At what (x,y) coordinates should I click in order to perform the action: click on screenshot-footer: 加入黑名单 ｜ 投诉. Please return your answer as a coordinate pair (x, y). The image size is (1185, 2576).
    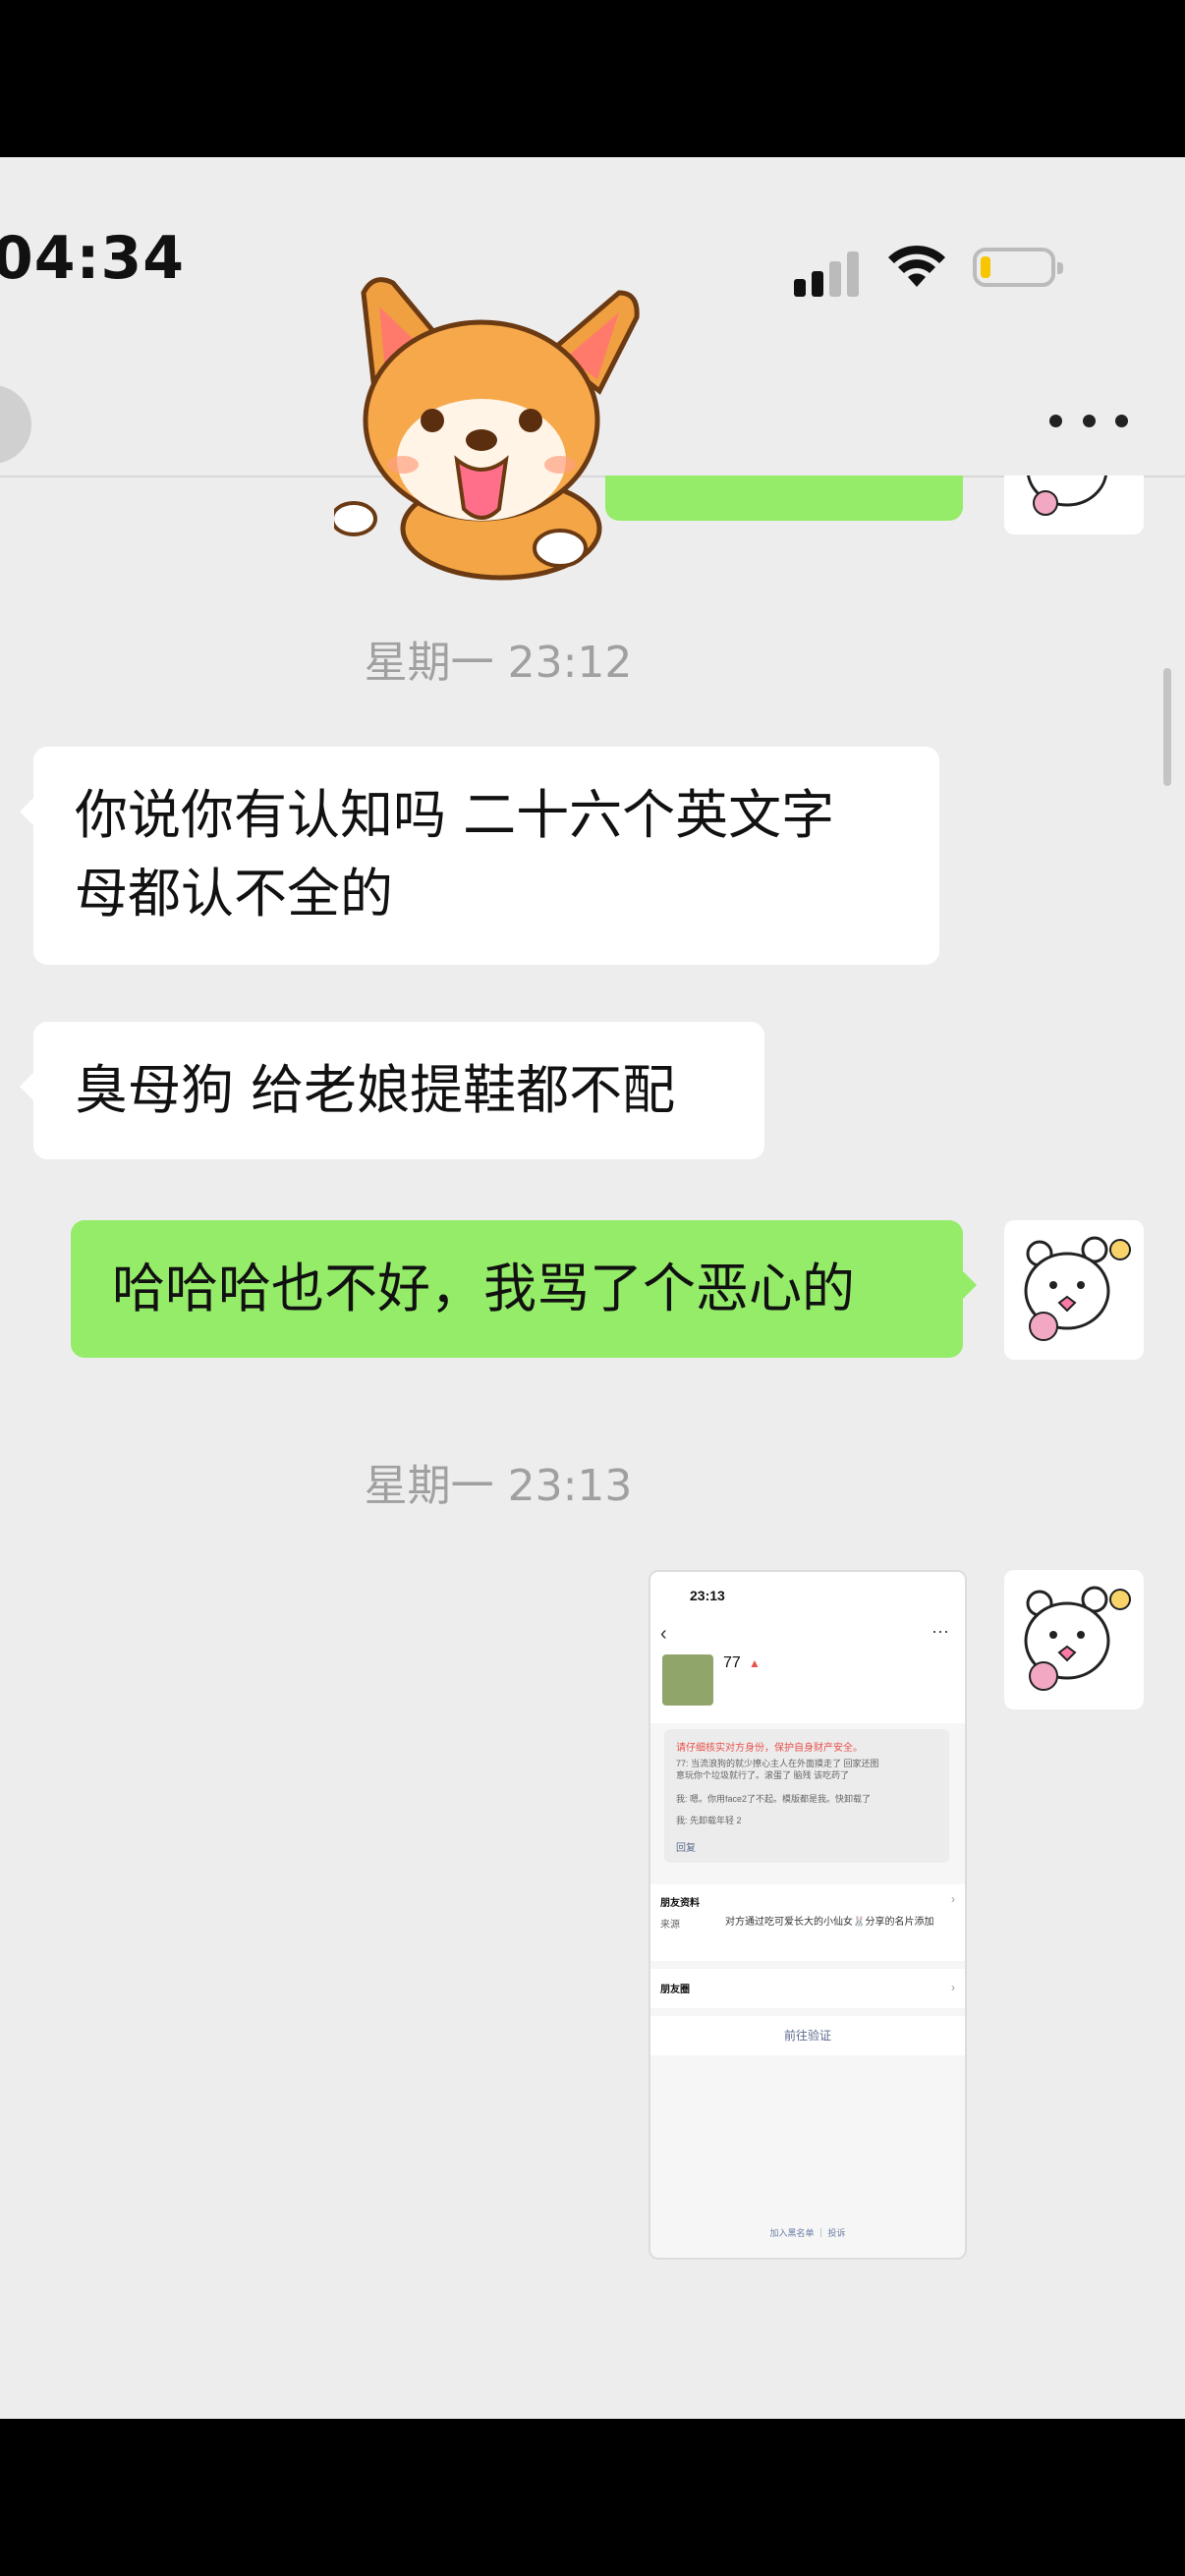
    Looking at the image, I should click on (808, 2233).